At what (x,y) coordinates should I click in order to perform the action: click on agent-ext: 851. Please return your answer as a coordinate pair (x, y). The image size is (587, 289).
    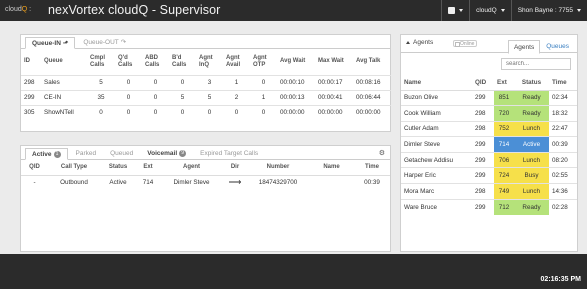
    Looking at the image, I should click on (504, 97).